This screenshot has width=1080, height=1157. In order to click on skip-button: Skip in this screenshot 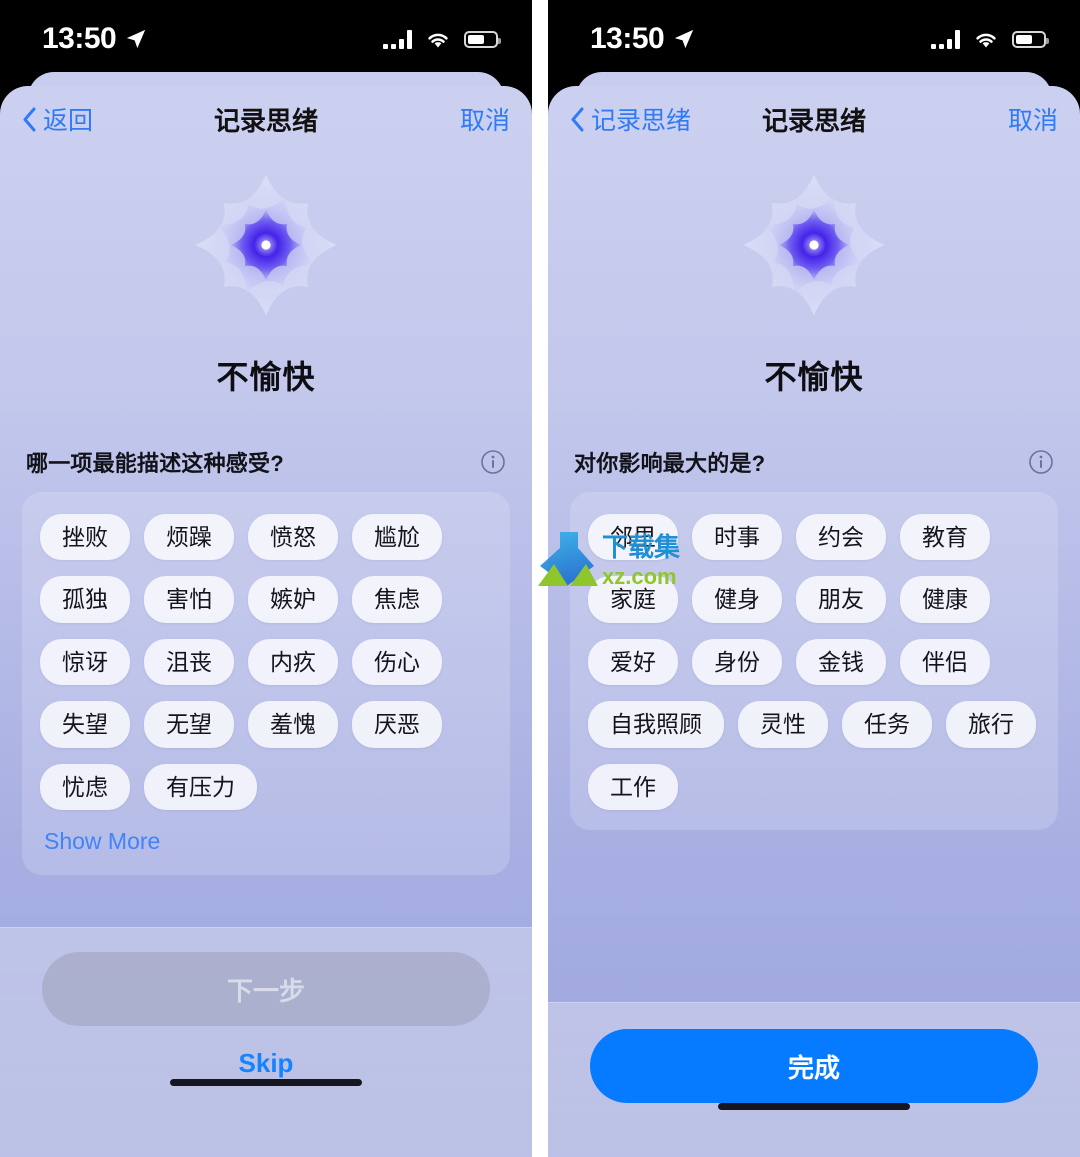, I will do `click(266, 1063)`.